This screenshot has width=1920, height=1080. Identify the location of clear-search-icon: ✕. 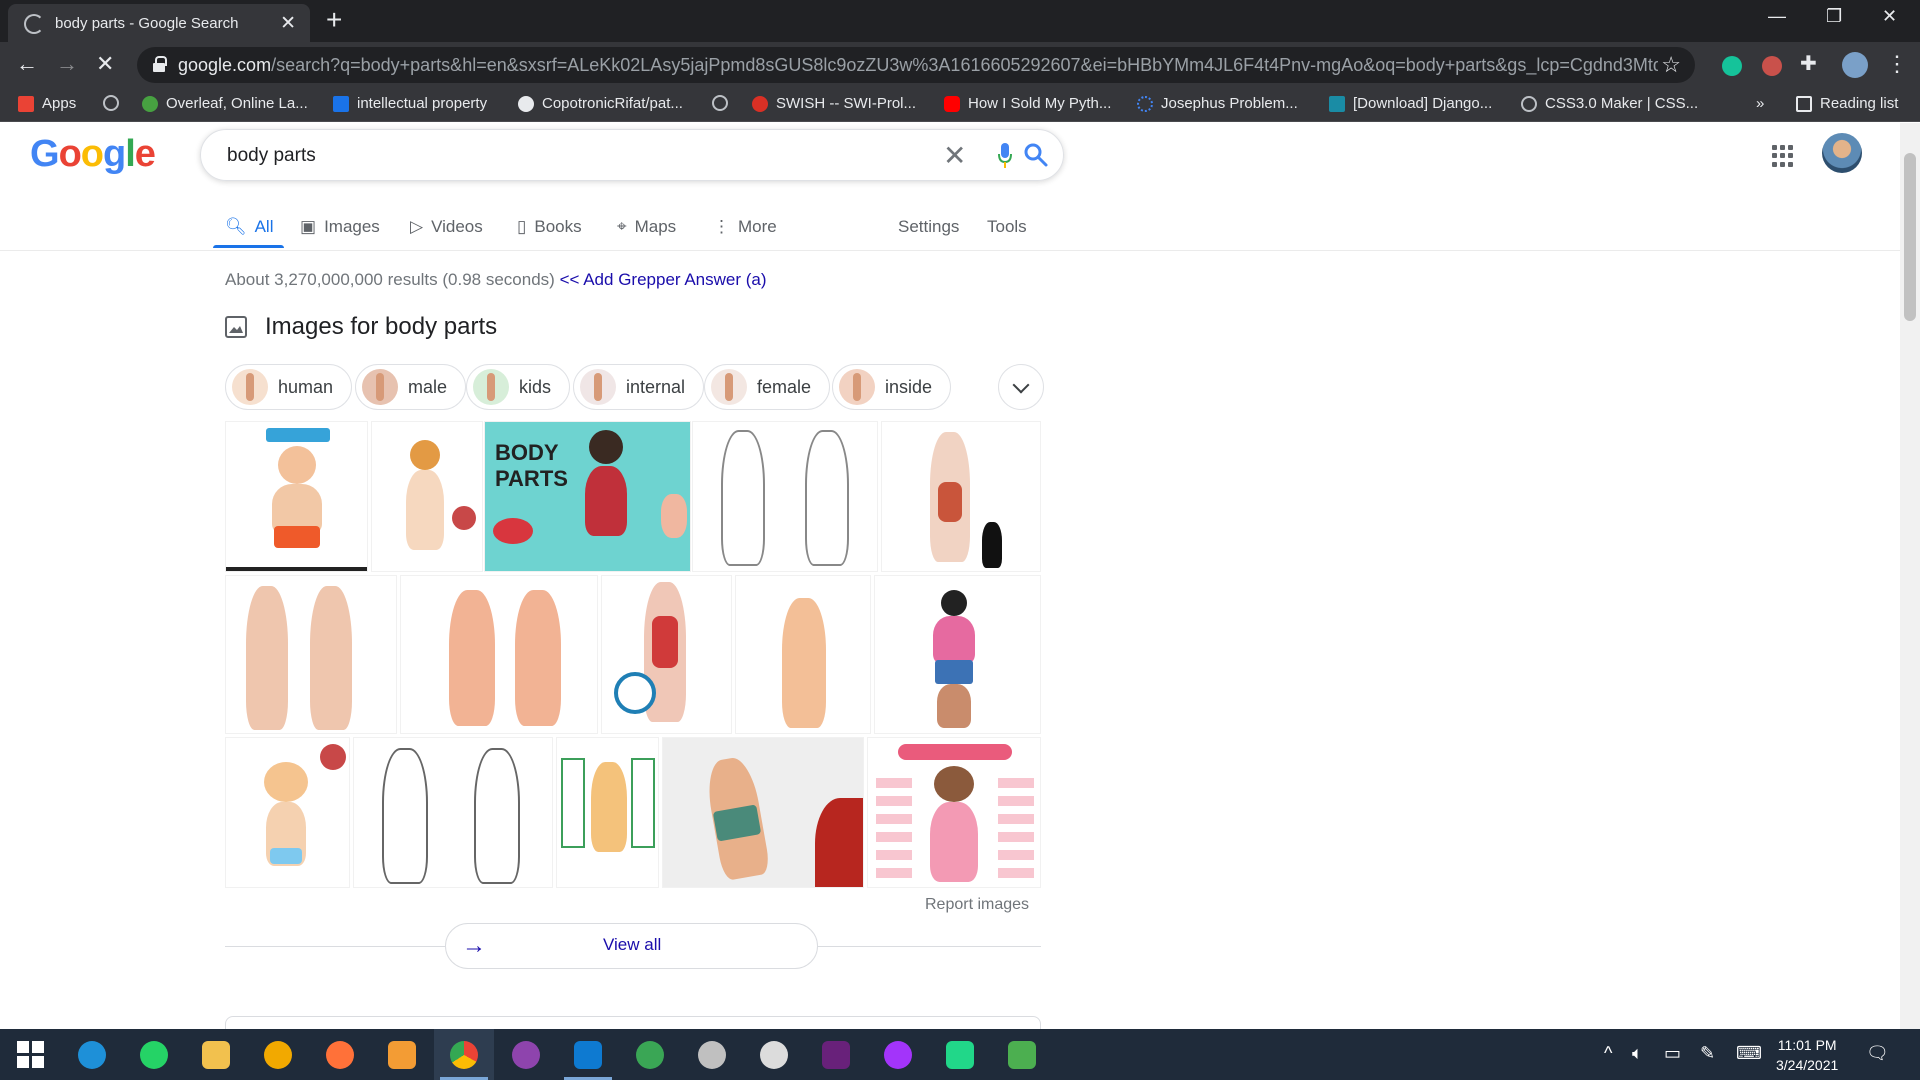
(954, 155).